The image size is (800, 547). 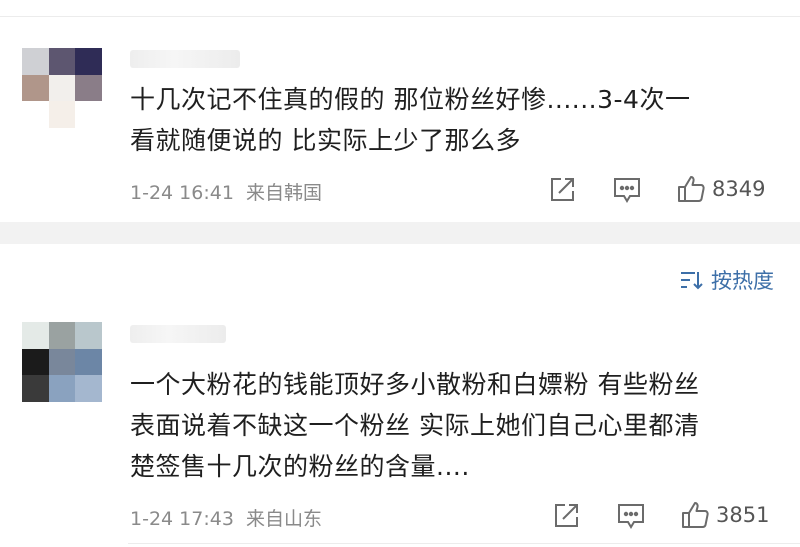 What do you see at coordinates (742, 281) in the screenshot?
I see `sort-label: 按热度` at bounding box center [742, 281].